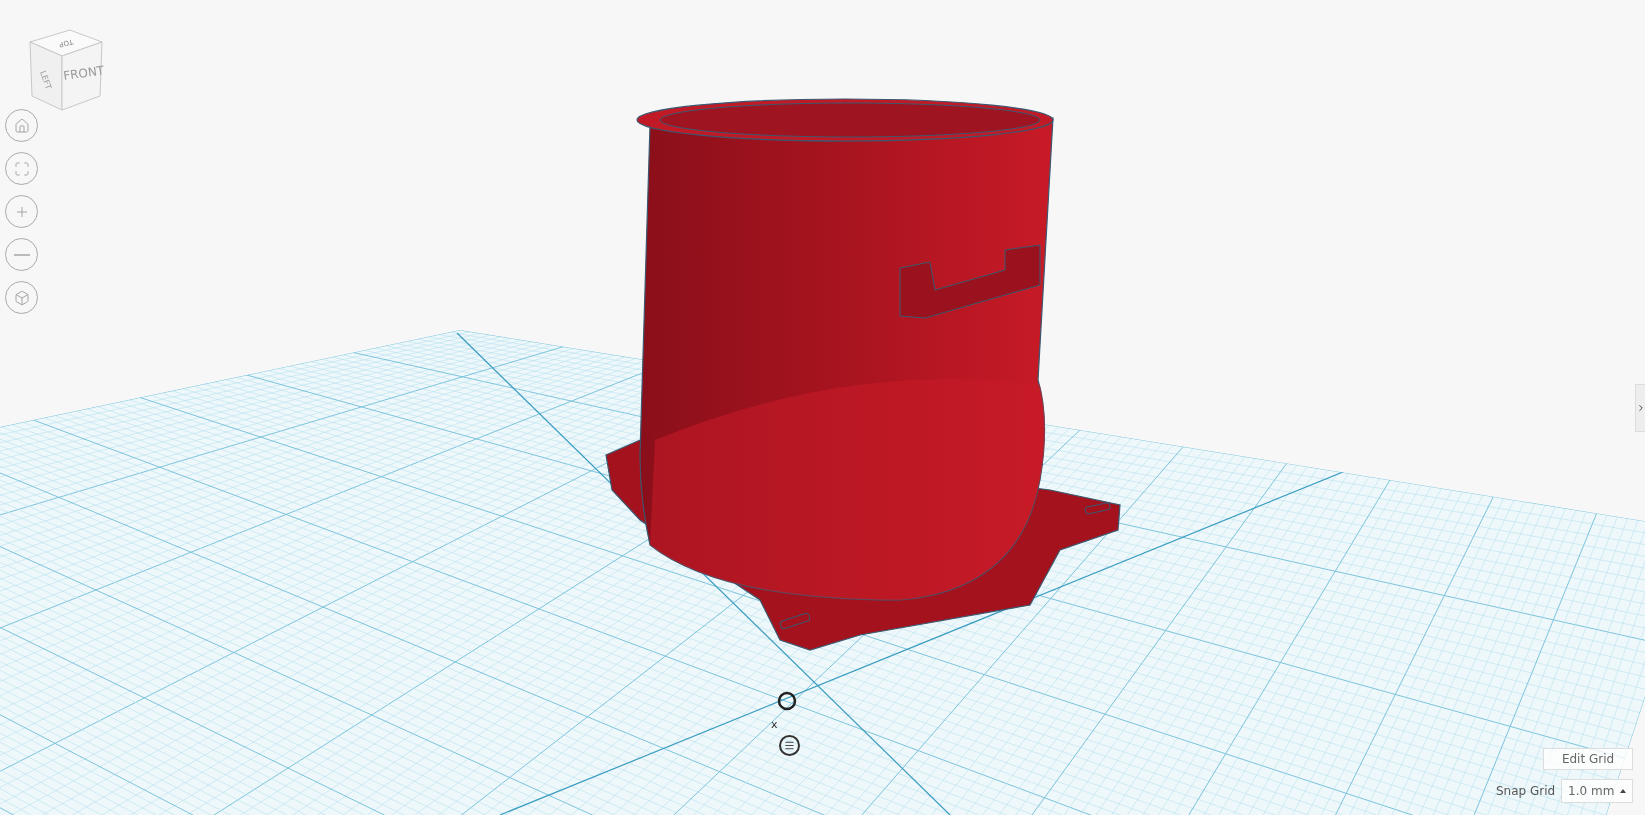 This screenshot has height=815, width=1645. I want to click on zoom-in-button, so click(21, 211).